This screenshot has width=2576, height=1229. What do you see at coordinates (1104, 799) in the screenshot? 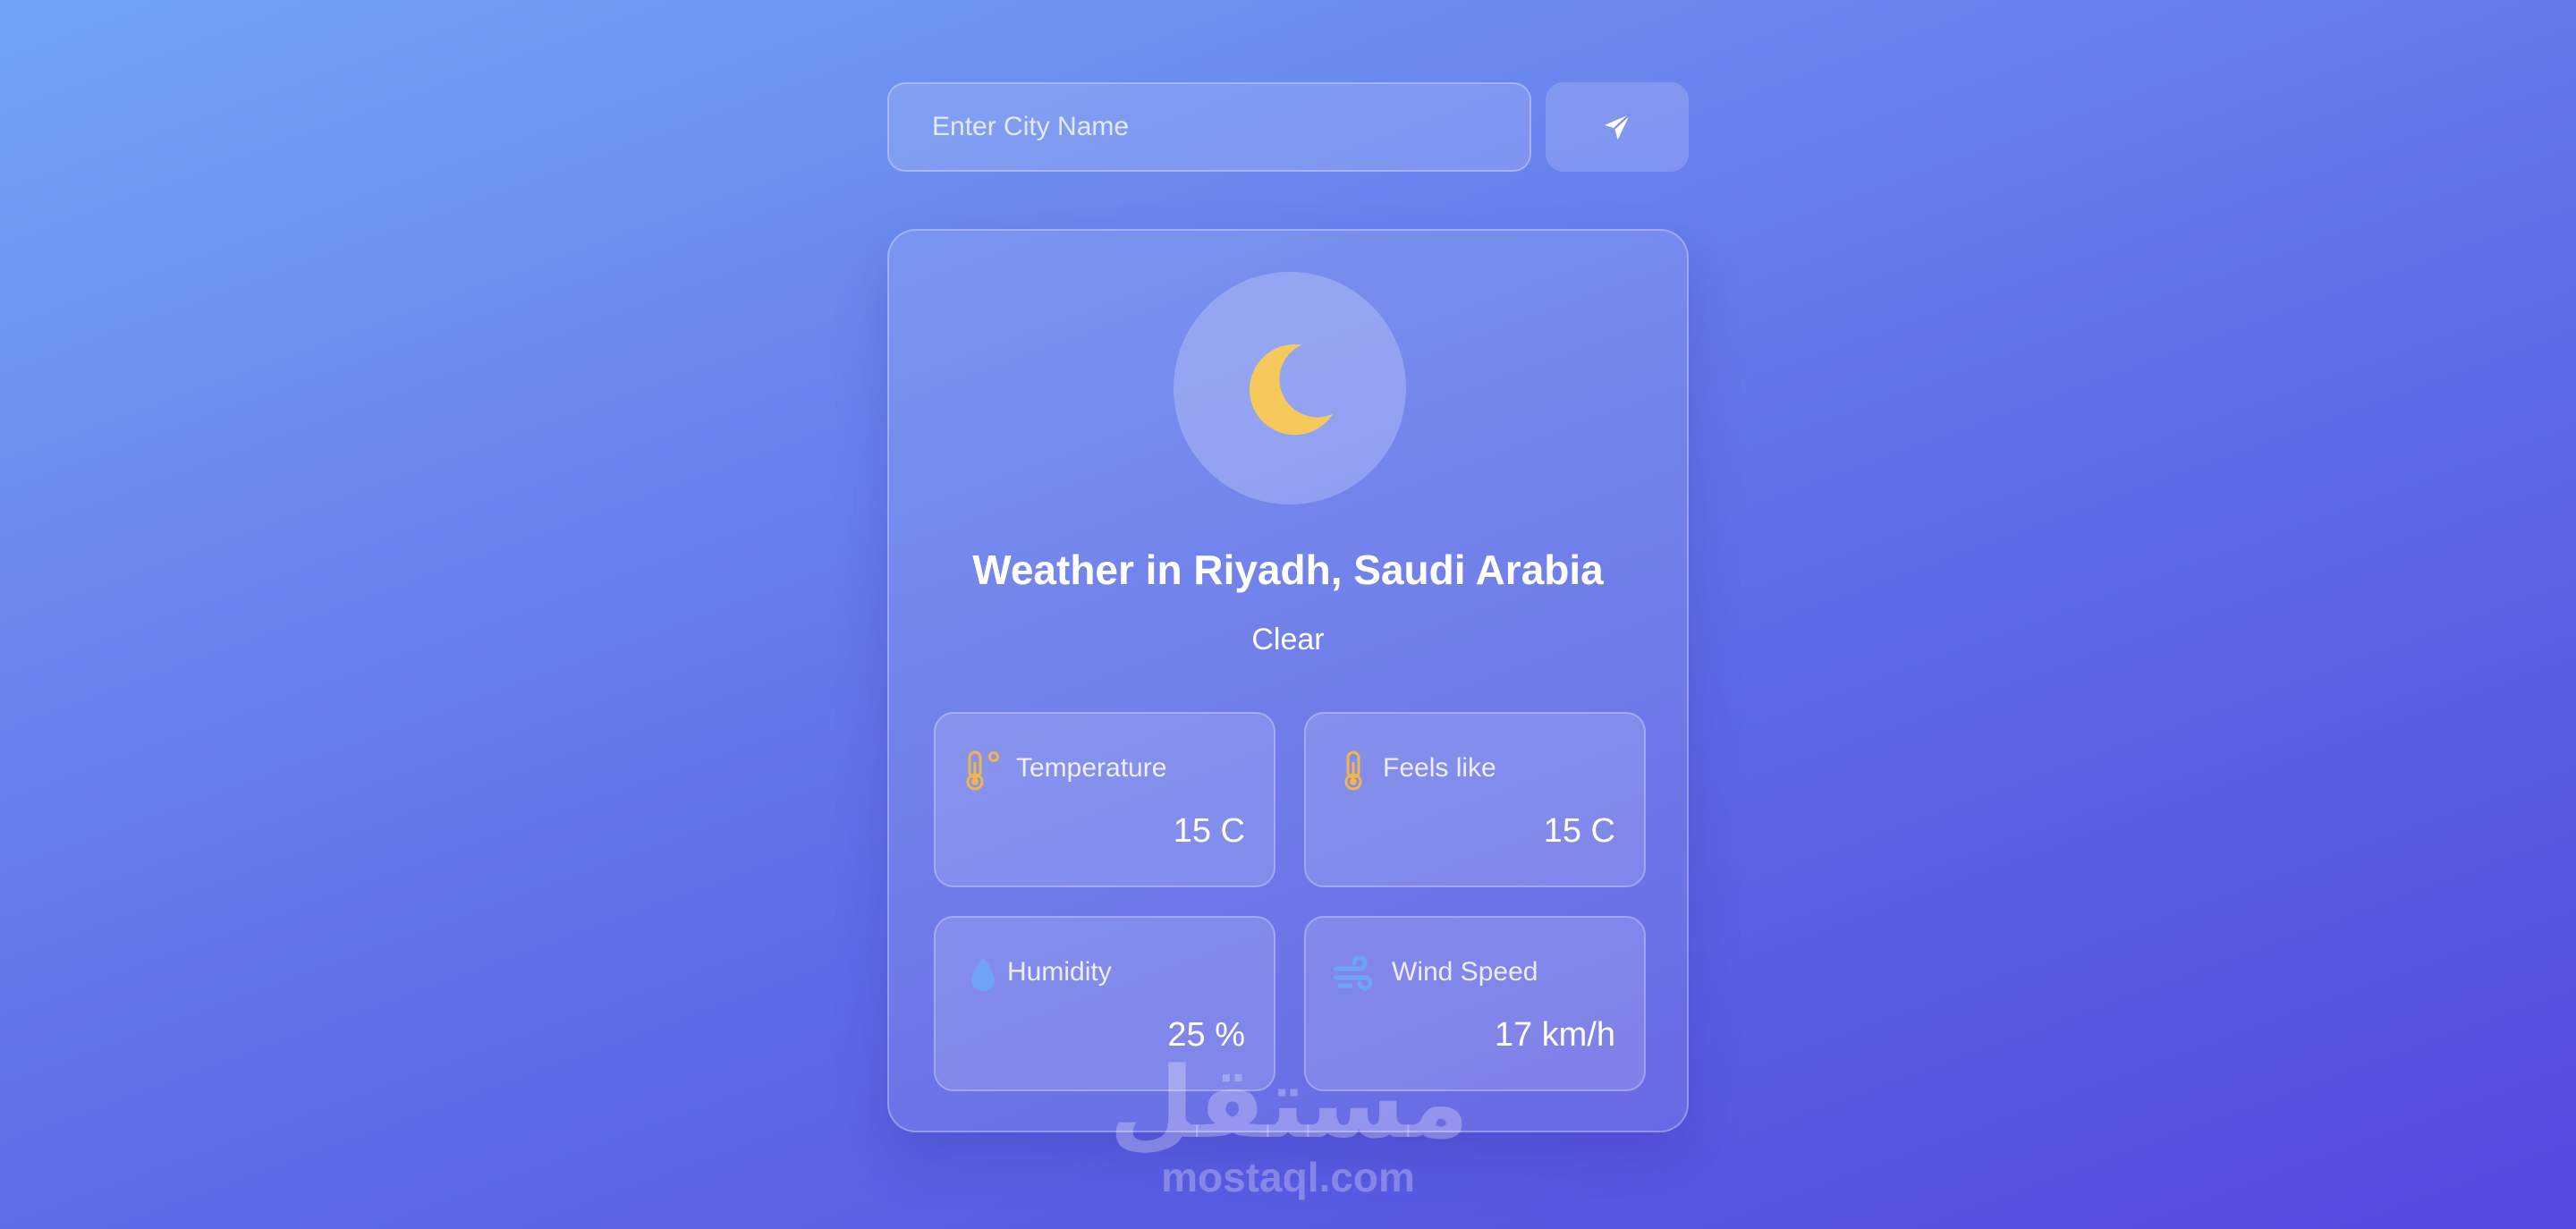
I see `stat-temperature: Temperature 15 C` at bounding box center [1104, 799].